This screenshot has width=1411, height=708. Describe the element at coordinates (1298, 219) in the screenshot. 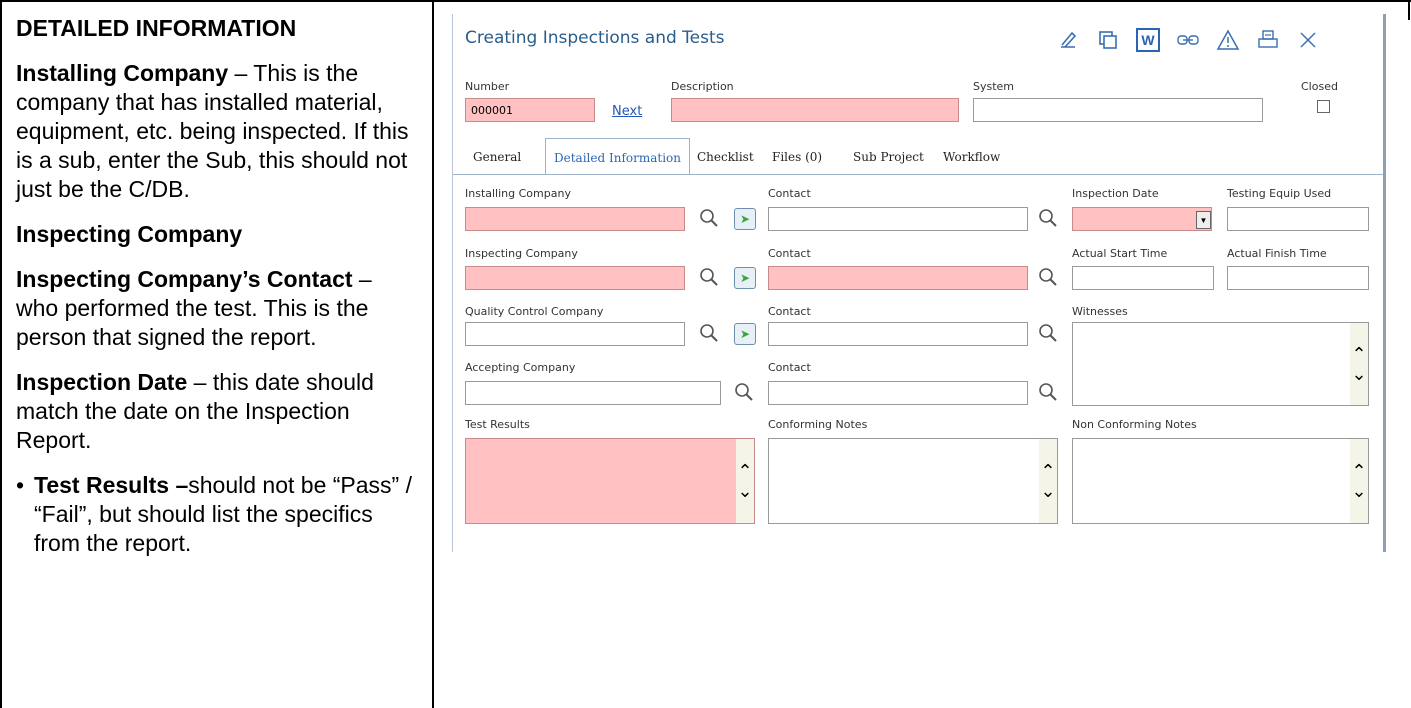

I see `testing-equip-field` at that location.